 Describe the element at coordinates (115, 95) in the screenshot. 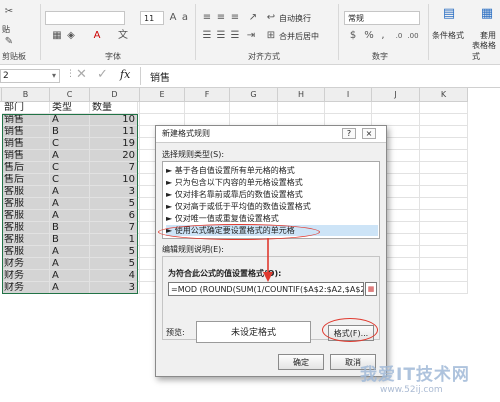

I see `column-header-d: D` at that location.